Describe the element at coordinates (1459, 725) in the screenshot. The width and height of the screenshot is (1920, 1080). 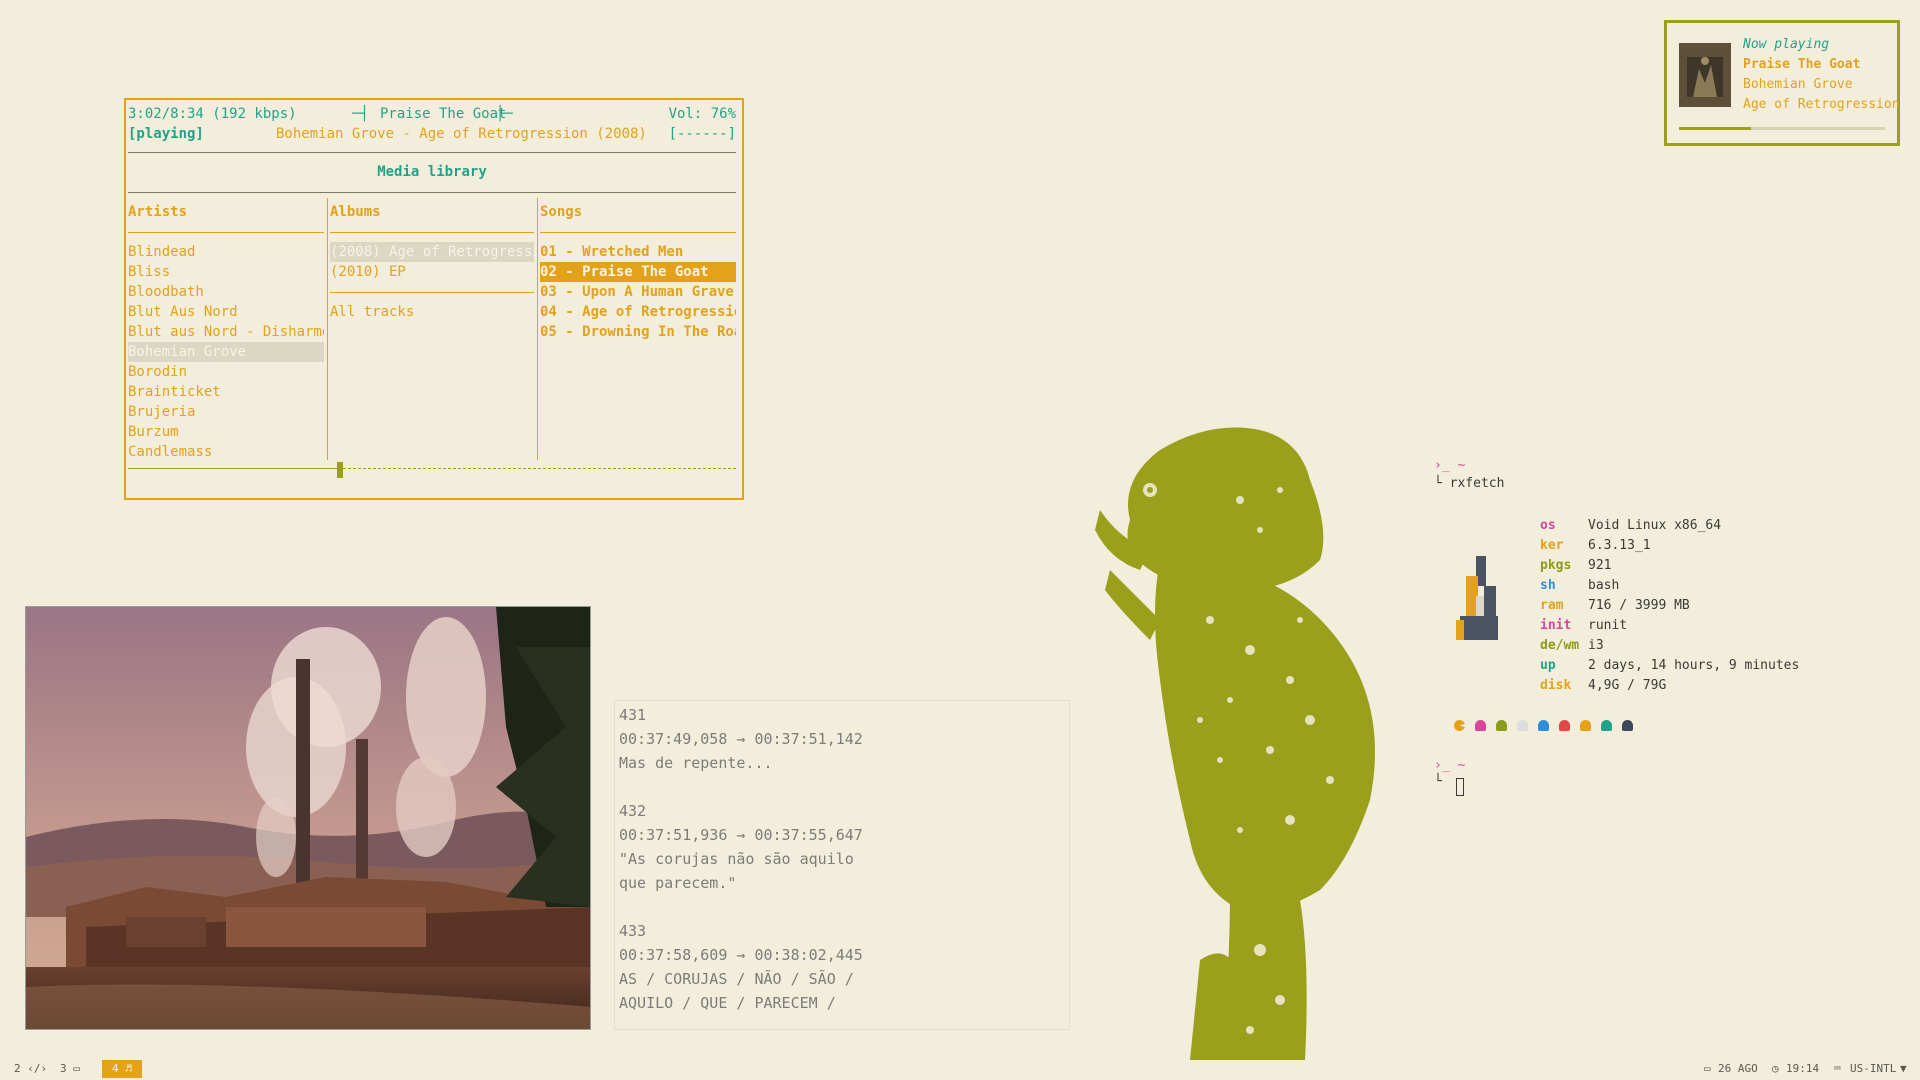
I see `pacman-icon` at that location.